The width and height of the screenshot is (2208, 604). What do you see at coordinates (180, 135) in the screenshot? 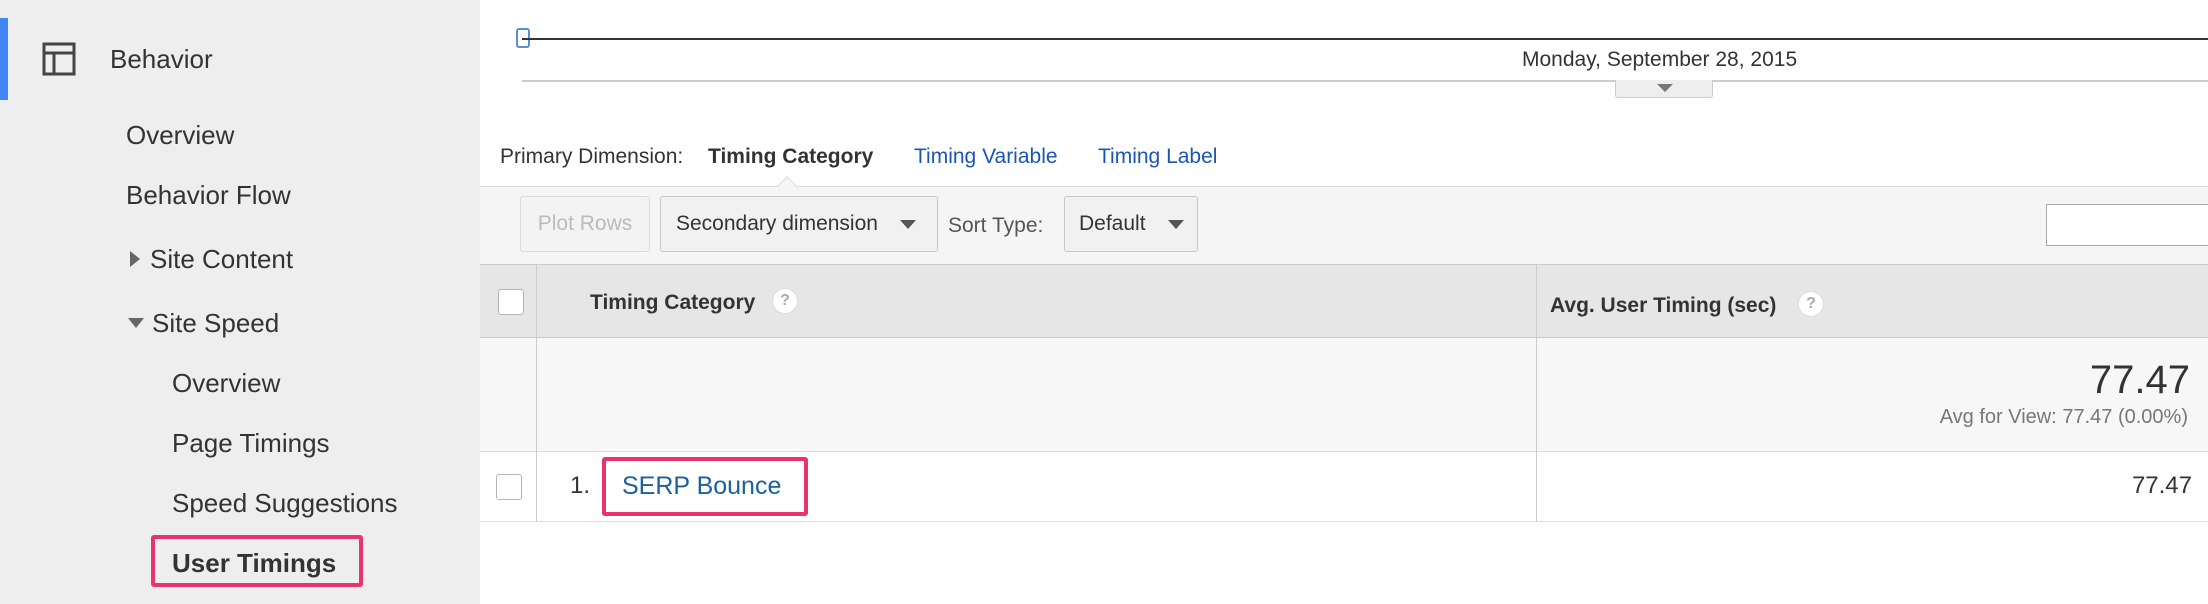
I see `sidebar-item-overview: Overview` at bounding box center [180, 135].